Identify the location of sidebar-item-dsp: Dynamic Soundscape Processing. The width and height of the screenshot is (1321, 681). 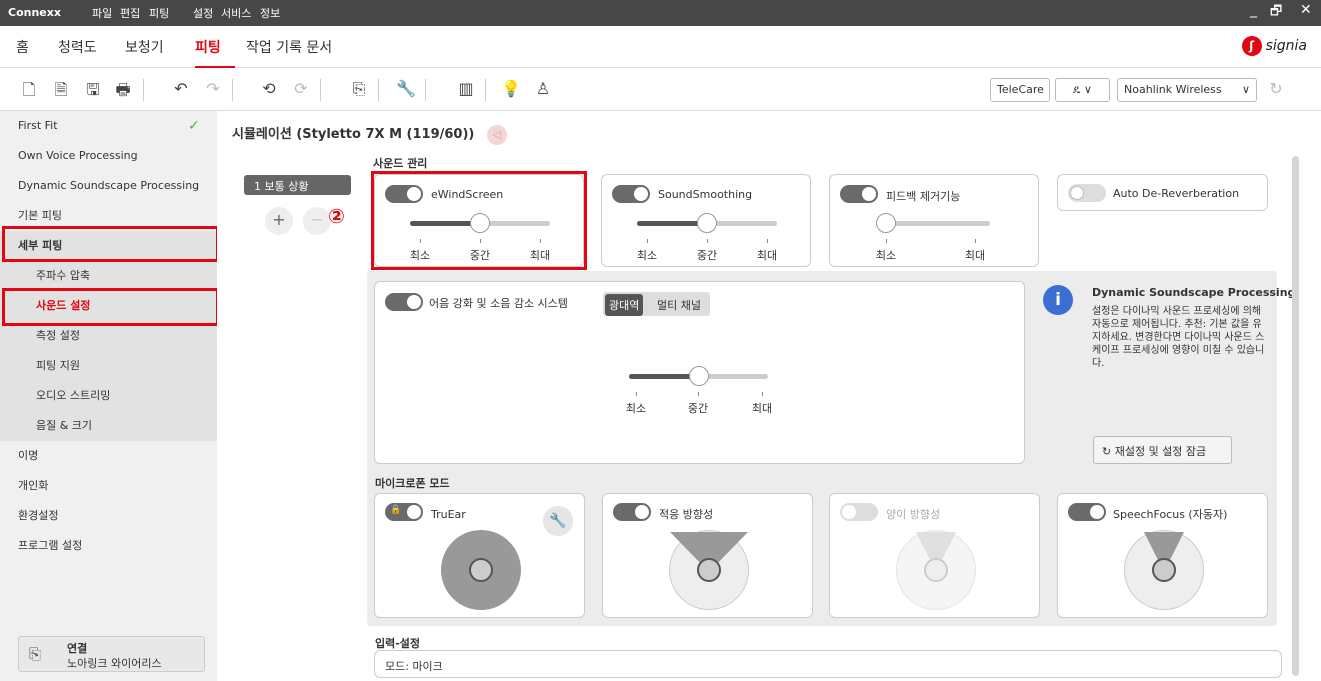
(108, 186).